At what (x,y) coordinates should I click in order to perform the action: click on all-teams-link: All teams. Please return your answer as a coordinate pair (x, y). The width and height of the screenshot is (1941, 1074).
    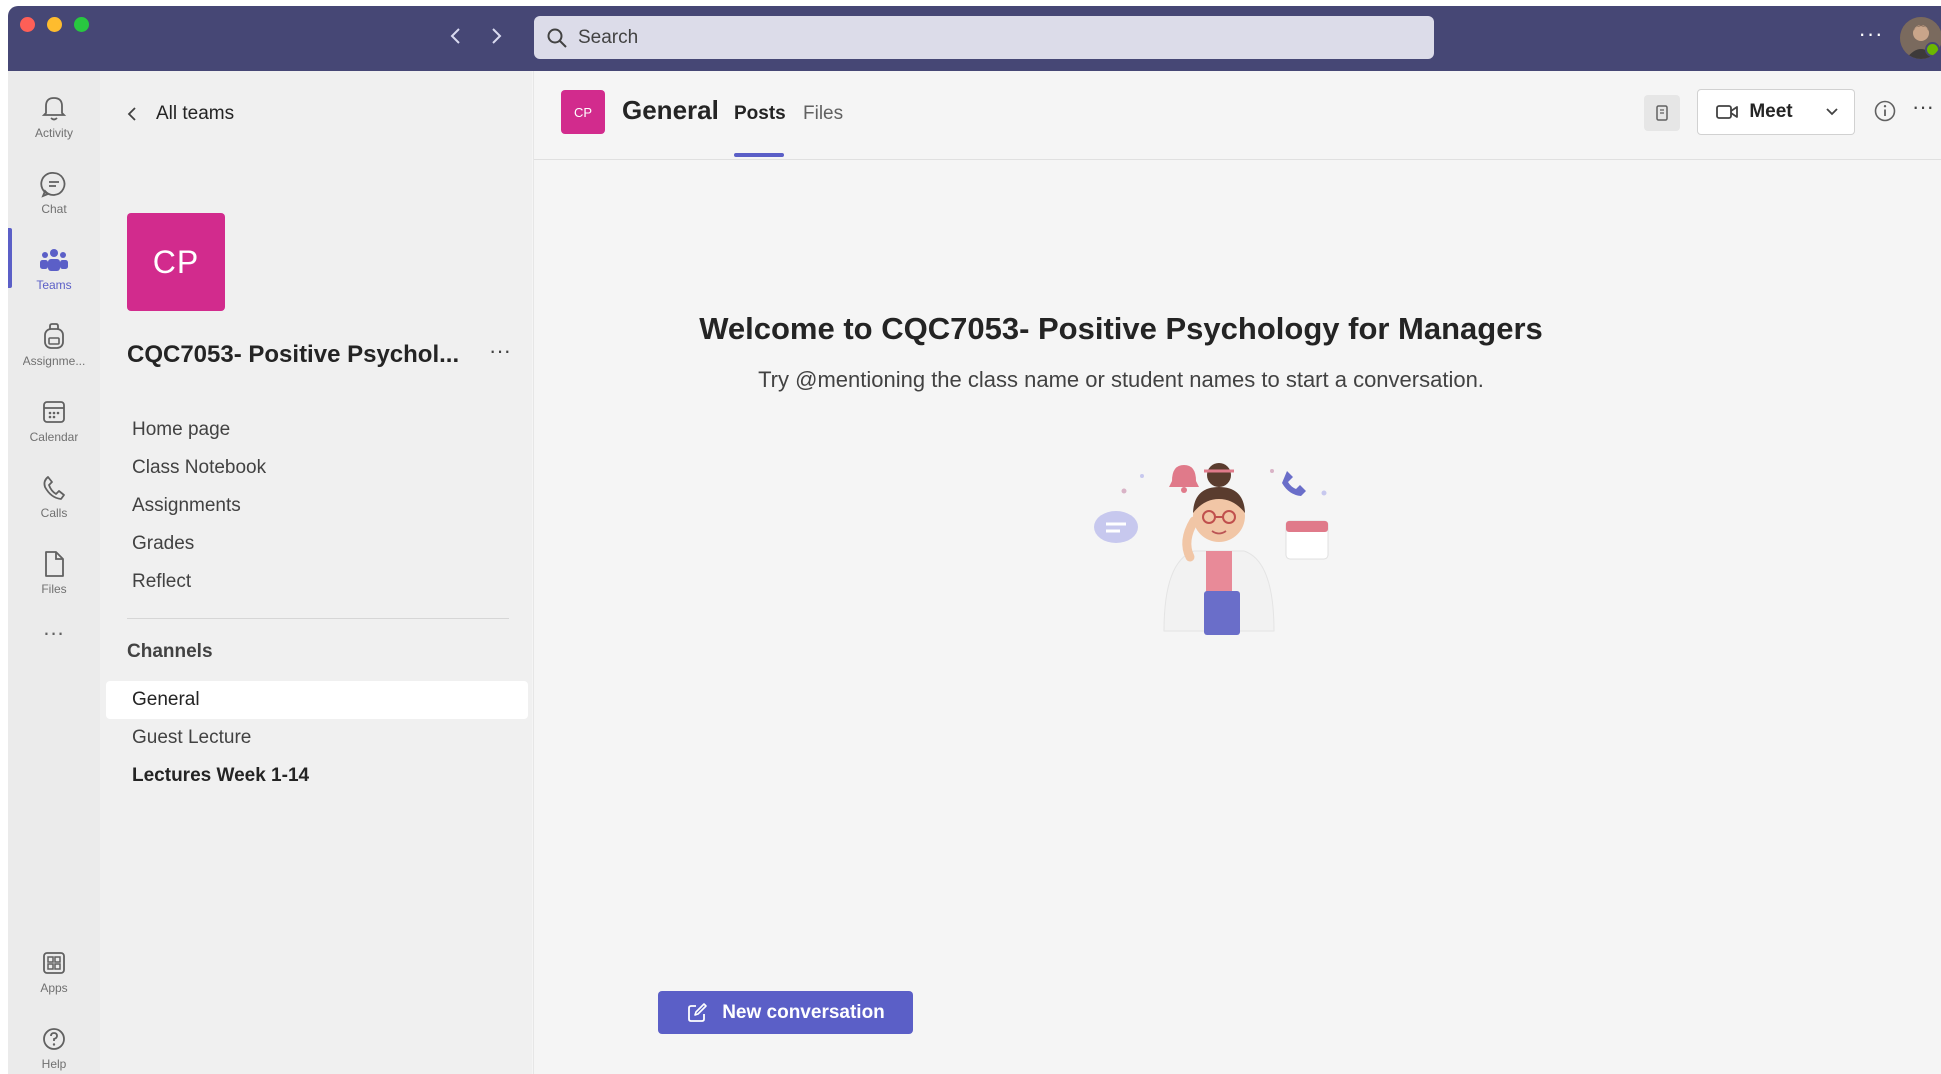
    Looking at the image, I should click on (179, 114).